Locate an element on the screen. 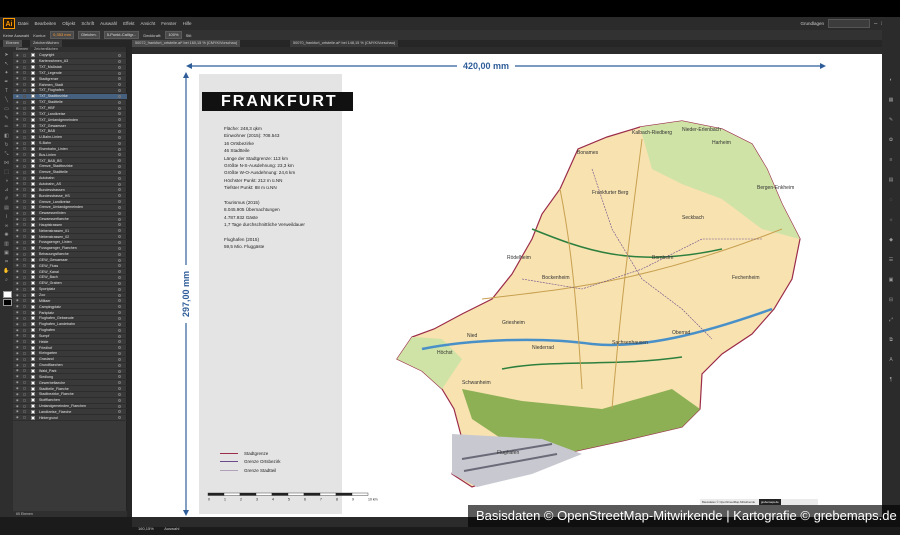 Image resolution: width=900 pixels, height=535 pixels. graphic-styles-panel-icon: ◆ is located at coordinates (891, 240).